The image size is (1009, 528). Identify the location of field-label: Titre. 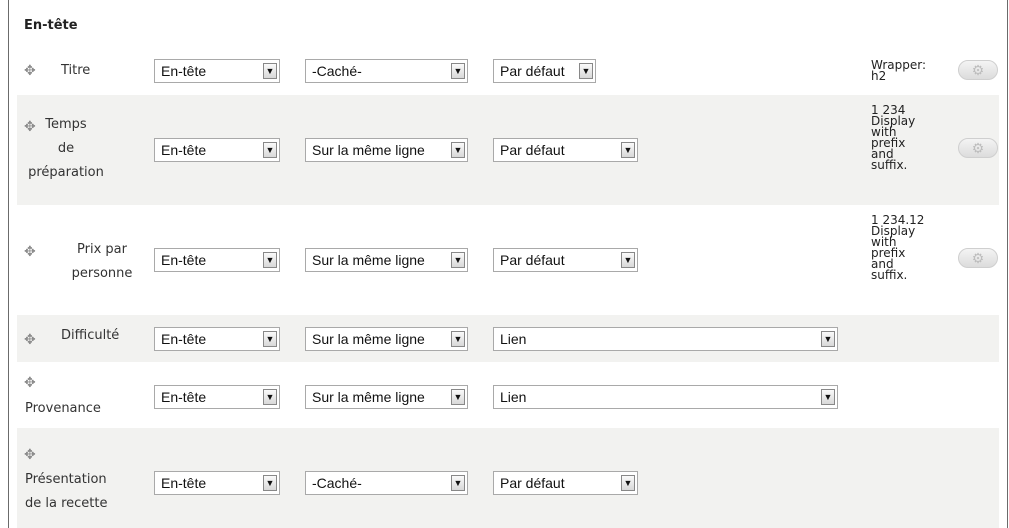
(76, 70).